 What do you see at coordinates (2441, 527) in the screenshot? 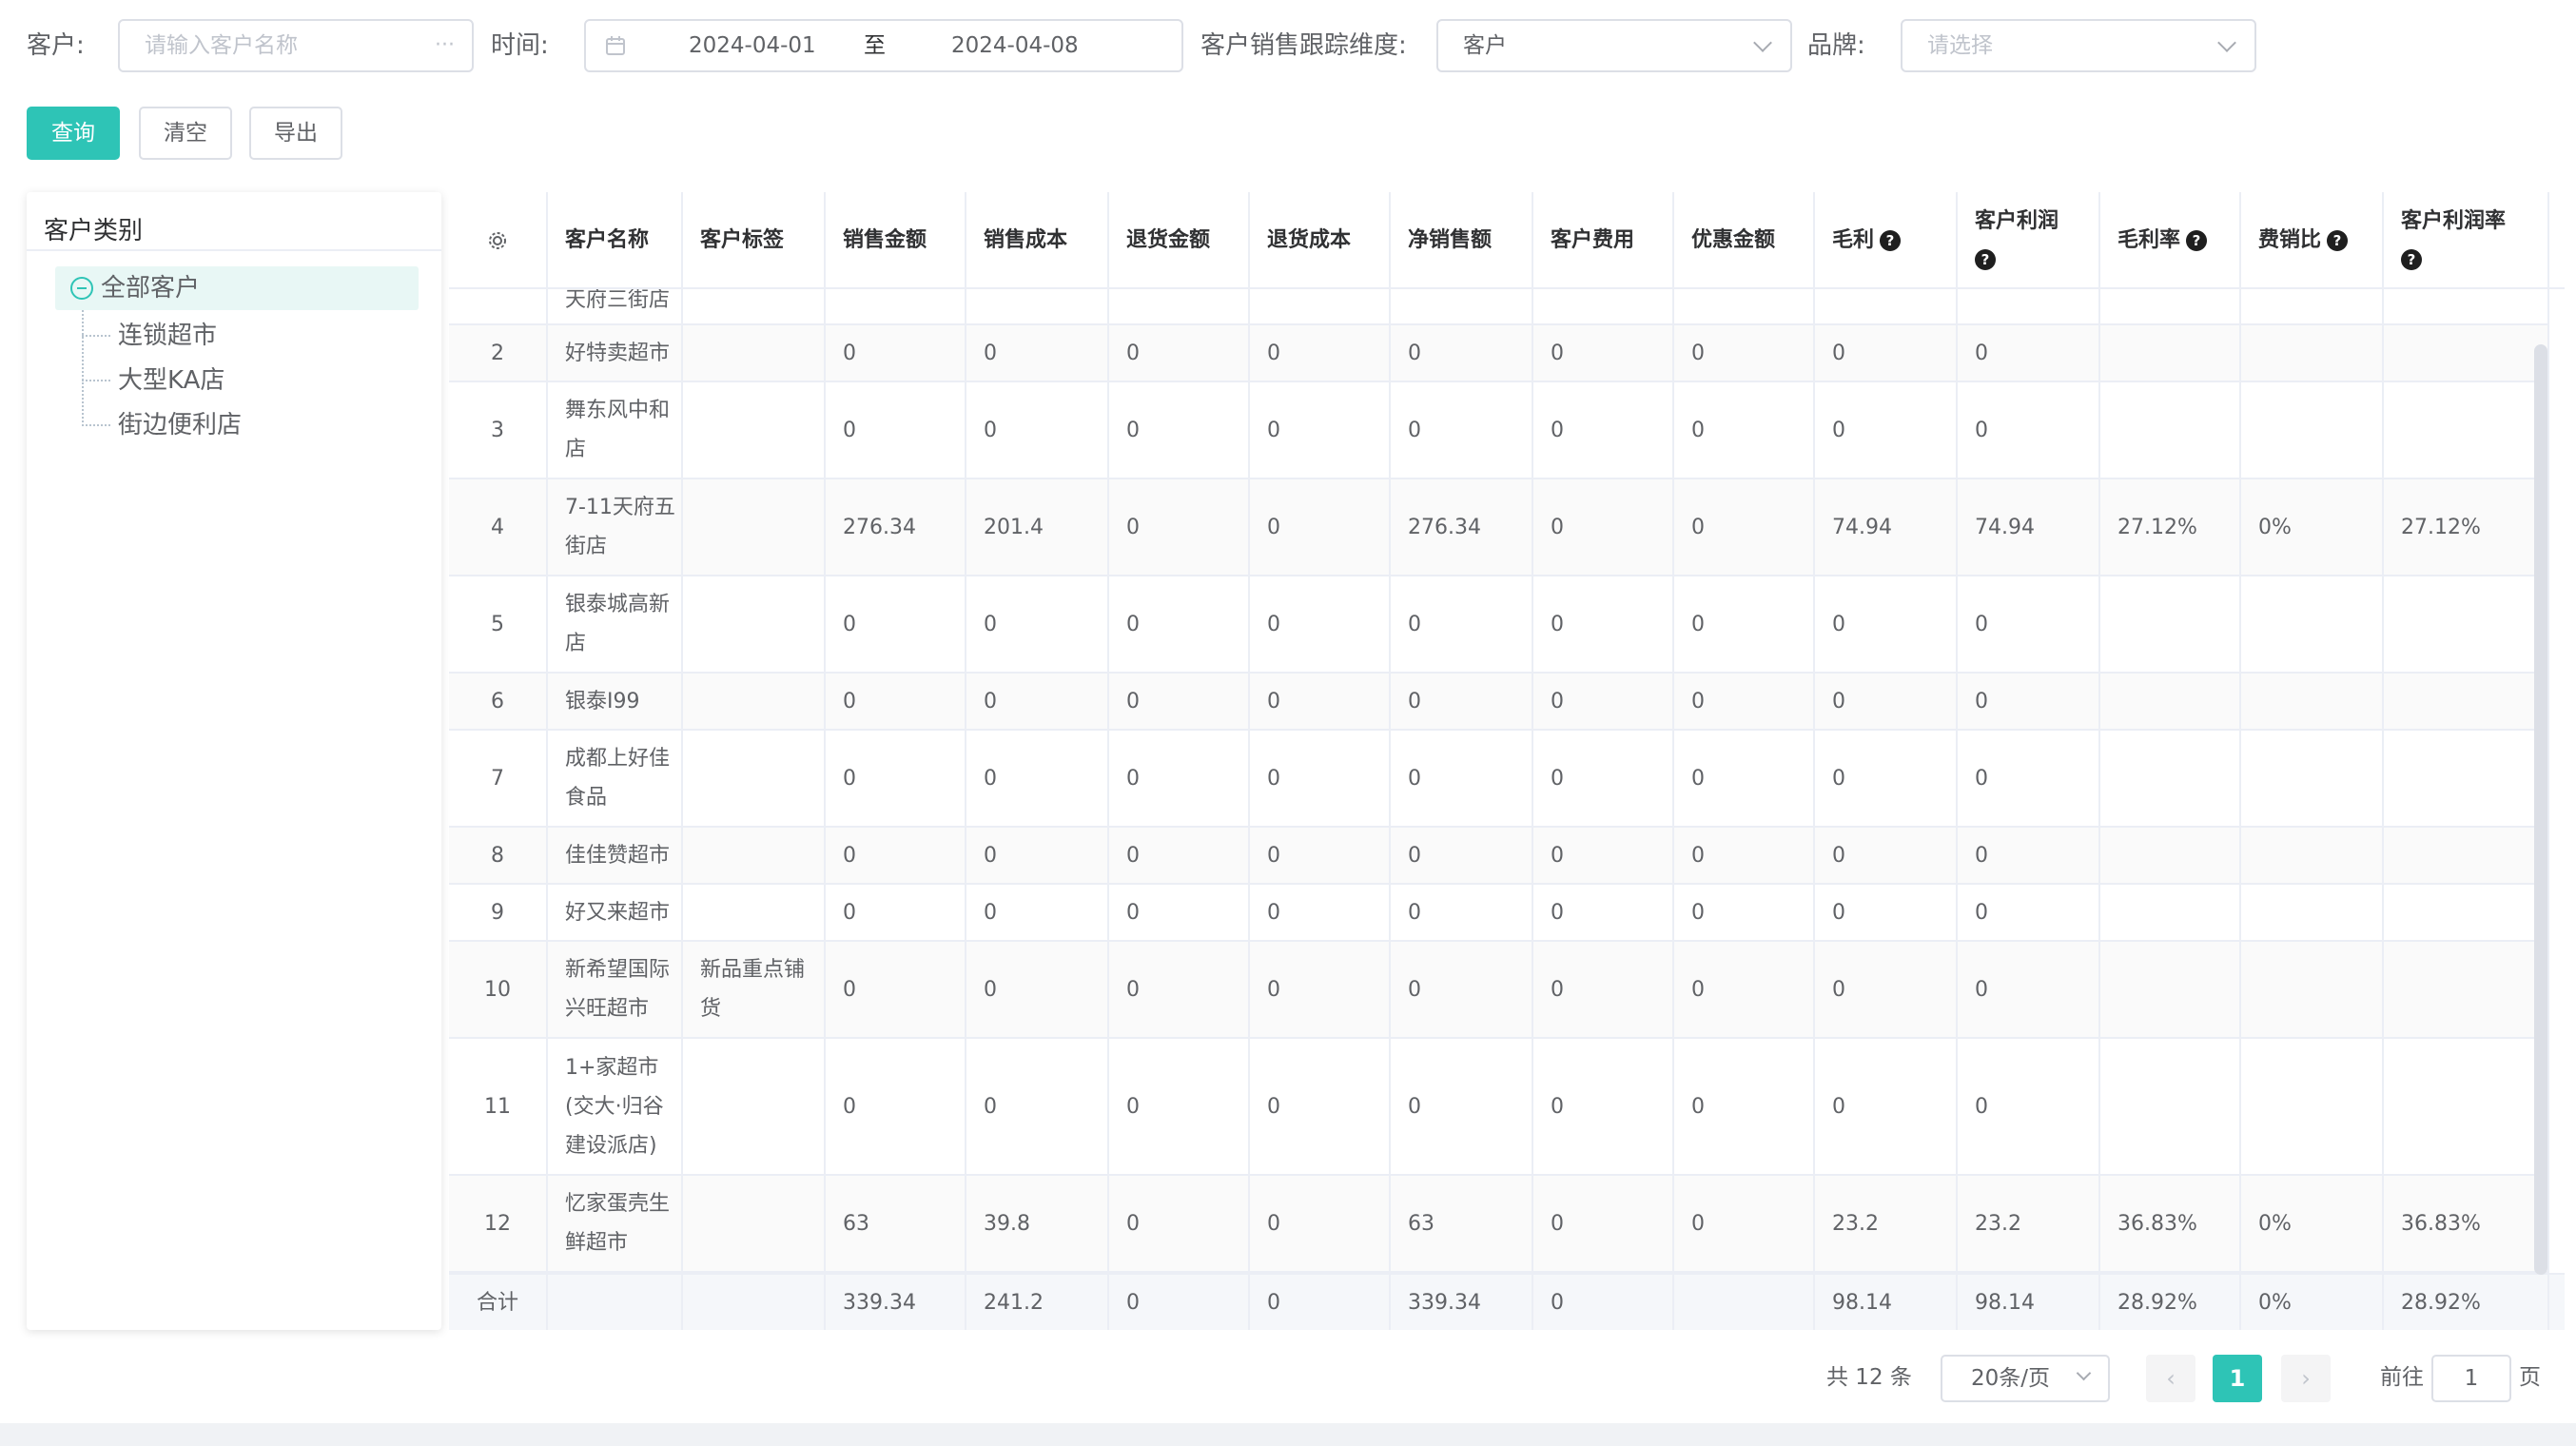
I see `cell-text: 27.12%` at bounding box center [2441, 527].